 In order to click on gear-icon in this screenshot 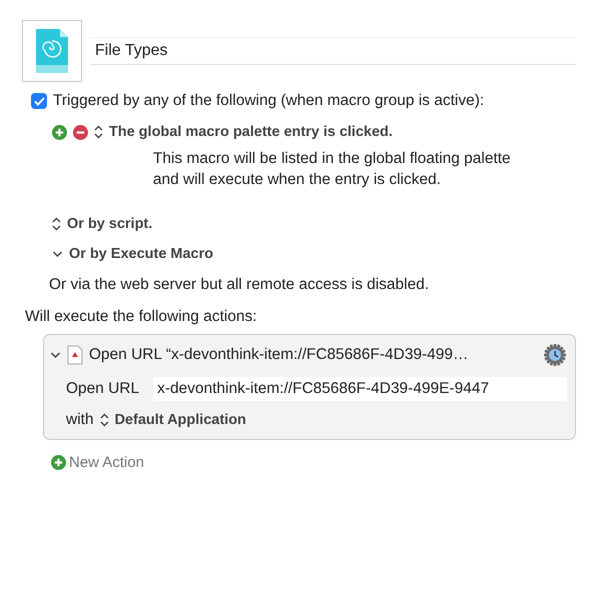, I will do `click(555, 355)`.